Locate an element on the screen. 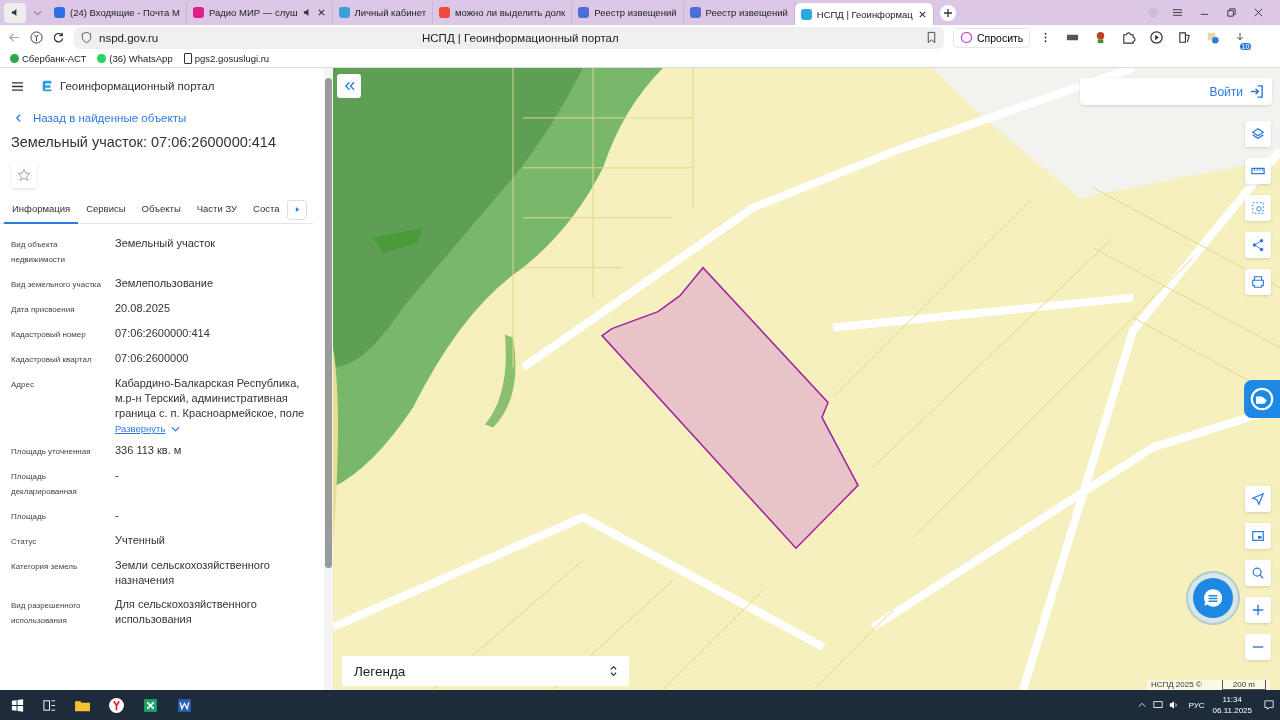 This screenshot has width=1280, height=720. bookmark-link: (36) WhatsApp is located at coordinates (141, 58).